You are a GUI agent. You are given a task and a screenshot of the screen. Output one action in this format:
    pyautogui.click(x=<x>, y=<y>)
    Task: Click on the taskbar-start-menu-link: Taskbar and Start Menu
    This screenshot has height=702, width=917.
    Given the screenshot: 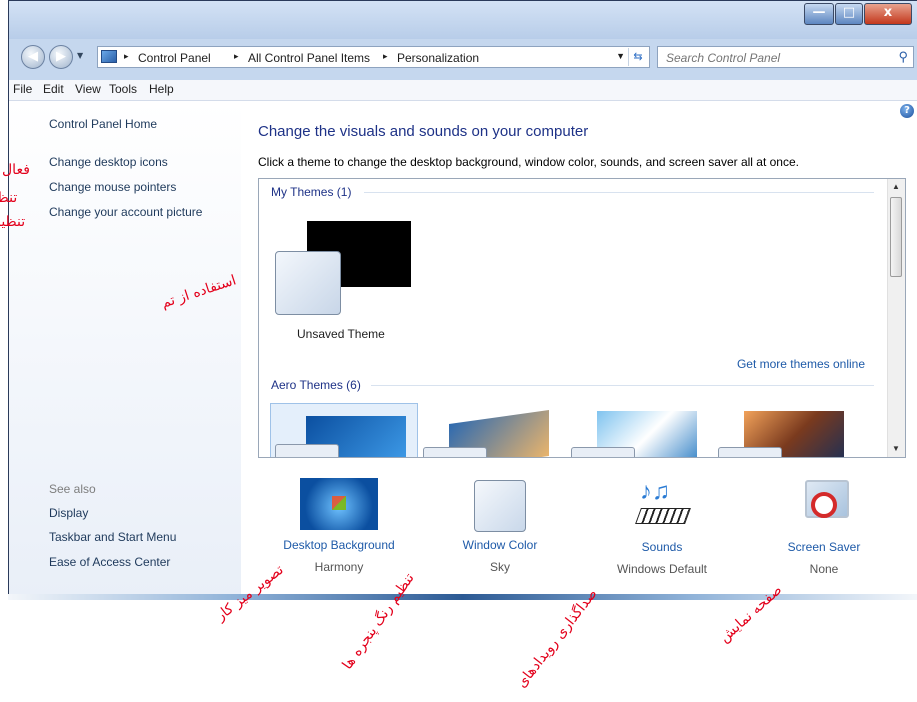 What is the action you would take?
    pyautogui.click(x=112, y=537)
    